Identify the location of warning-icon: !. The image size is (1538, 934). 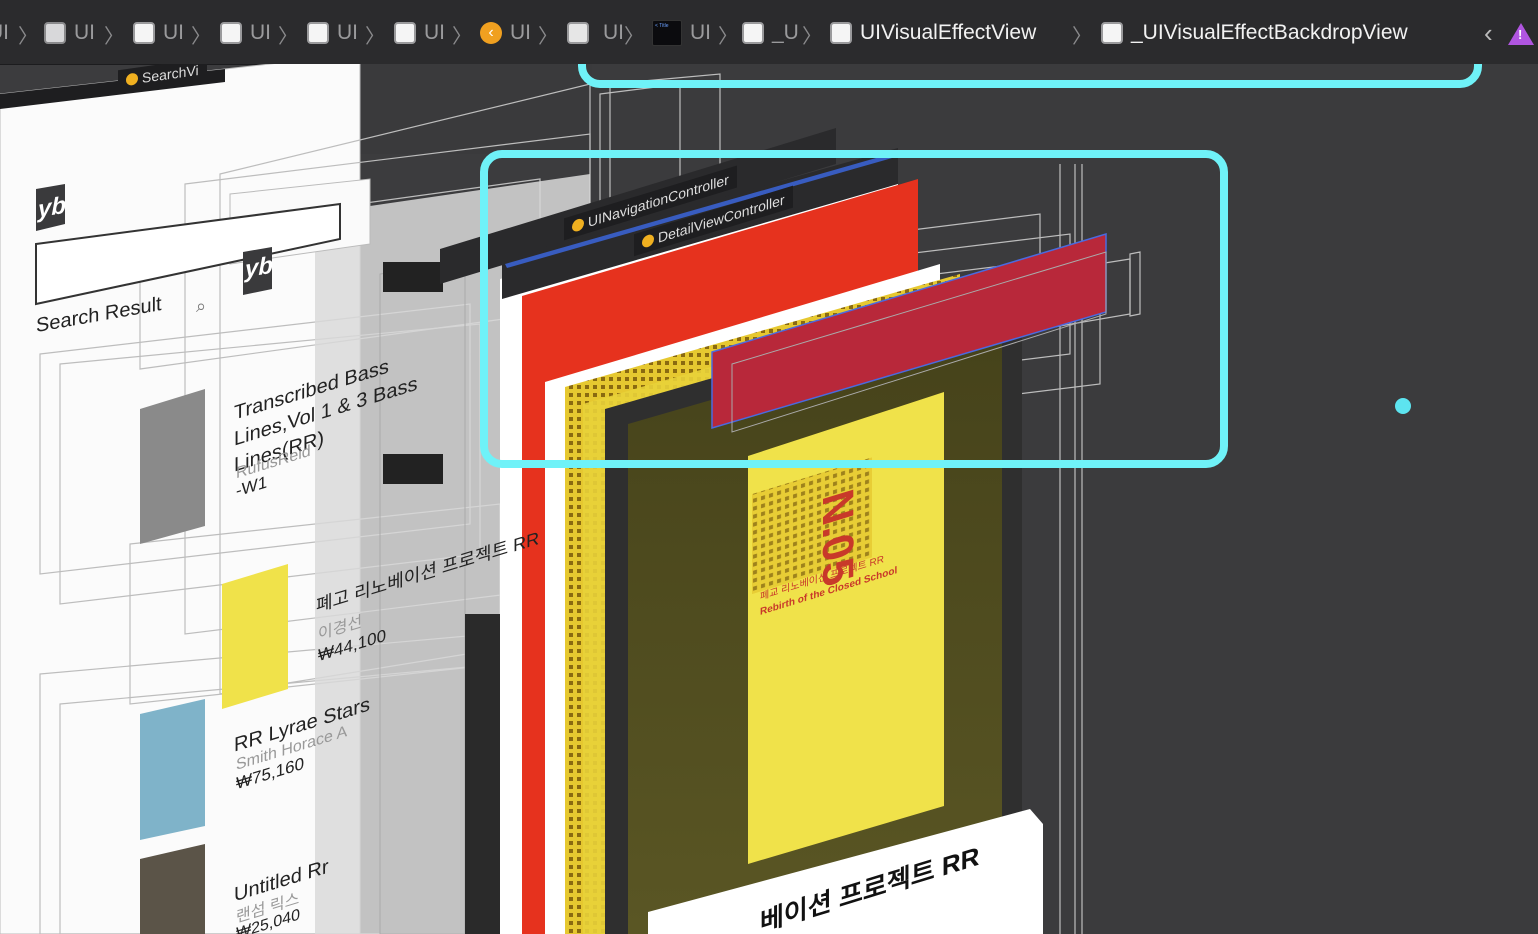
(1521, 34).